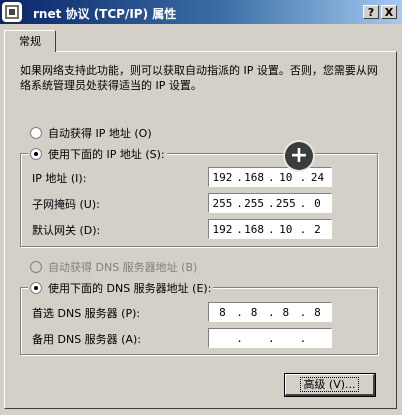  What do you see at coordinates (36, 133) in the screenshot?
I see `ip-auto-radio` at bounding box center [36, 133].